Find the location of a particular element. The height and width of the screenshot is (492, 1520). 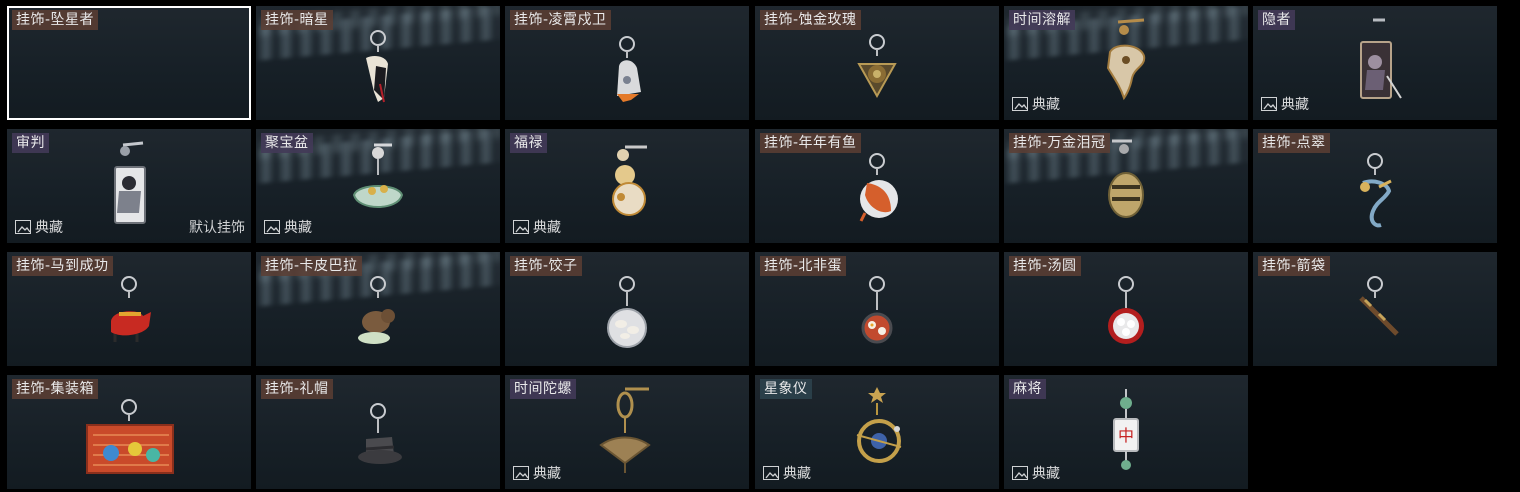

quiver-charm-icon is located at coordinates (1375, 309).